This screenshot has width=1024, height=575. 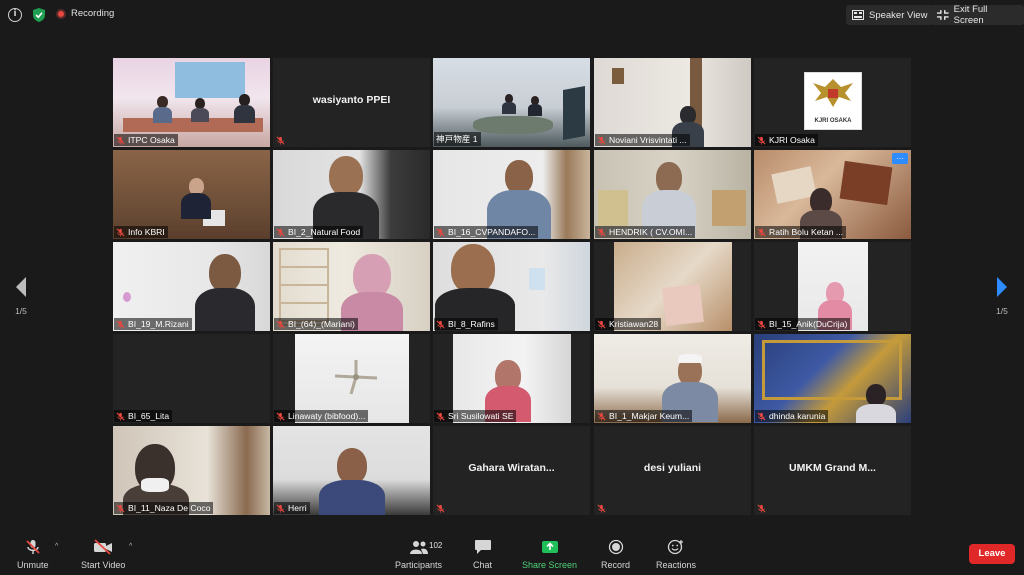 What do you see at coordinates (482, 547) in the screenshot?
I see `chat-icon` at bounding box center [482, 547].